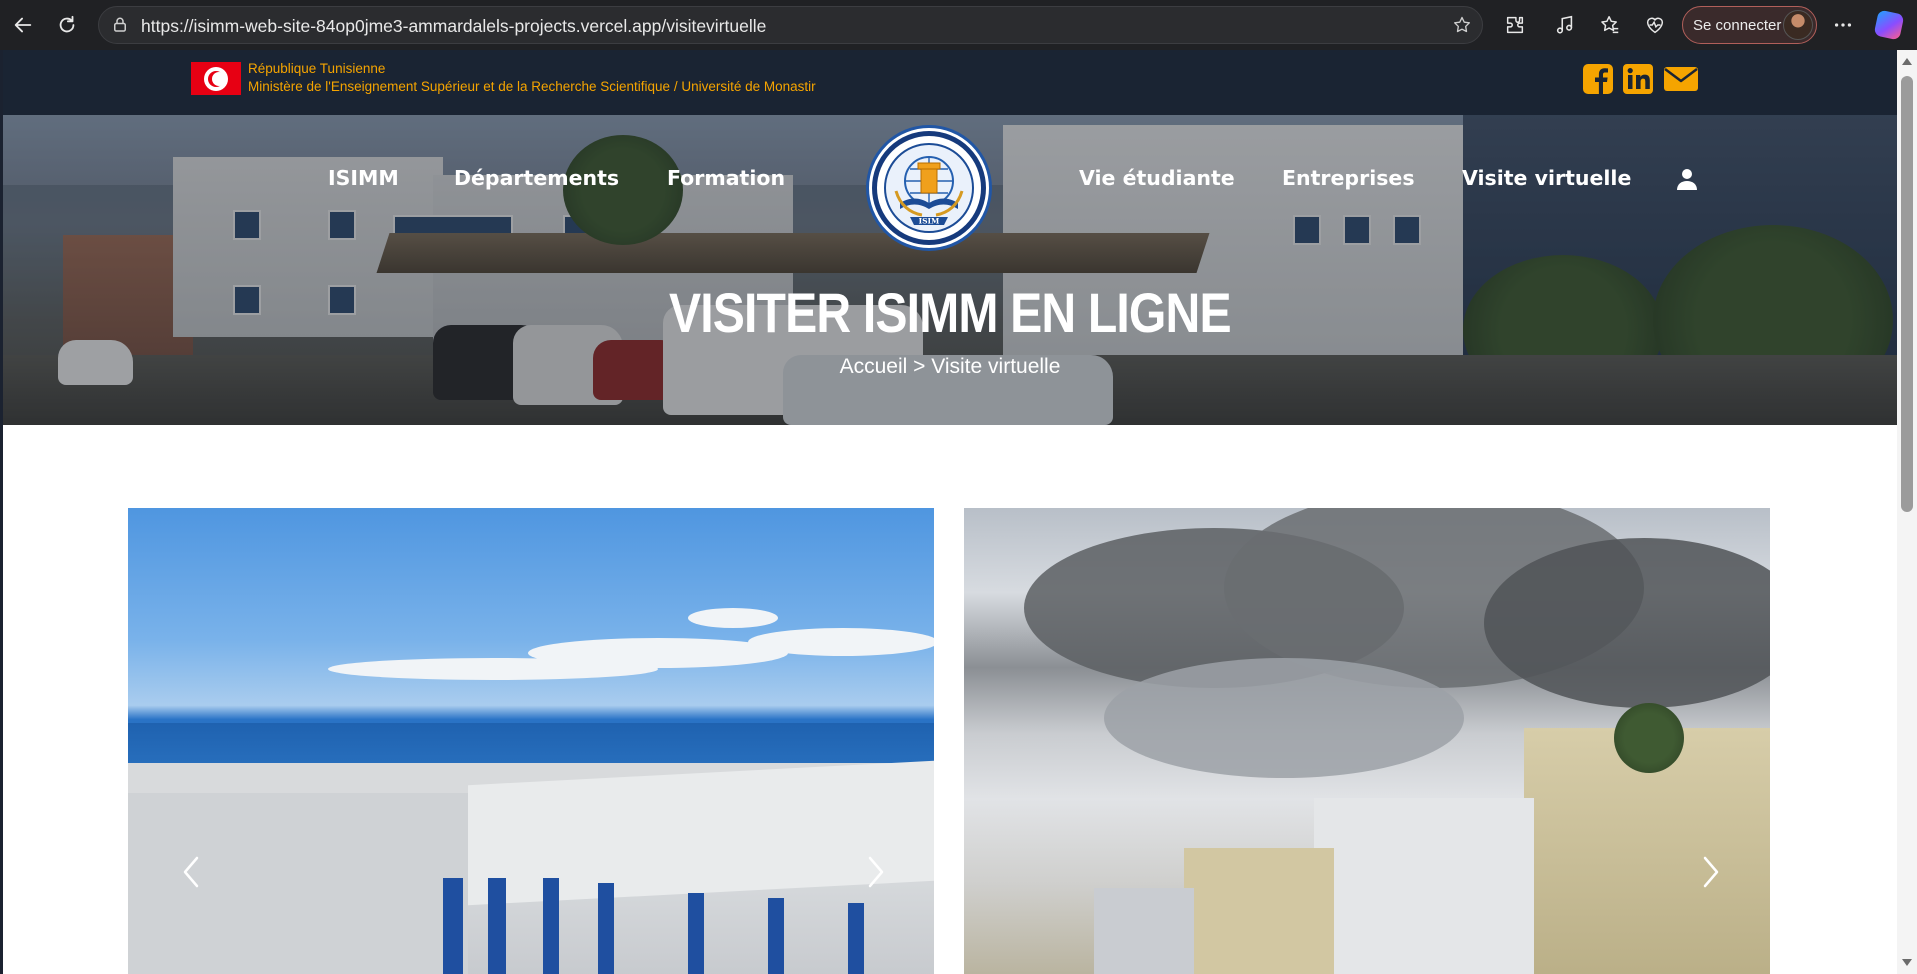  Describe the element at coordinates (1907, 61) in the screenshot. I see `scroll-up-arrow-icon` at that location.